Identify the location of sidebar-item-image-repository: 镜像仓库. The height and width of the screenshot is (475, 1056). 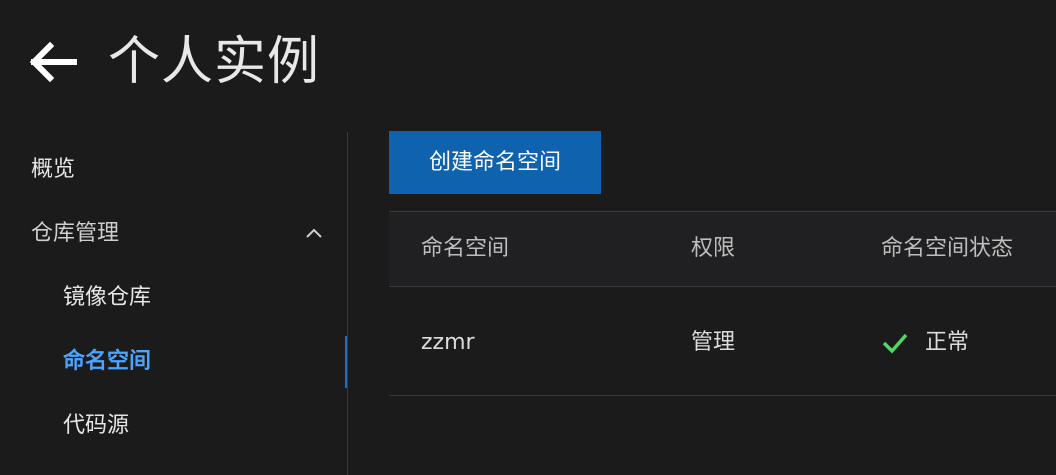
(174, 298).